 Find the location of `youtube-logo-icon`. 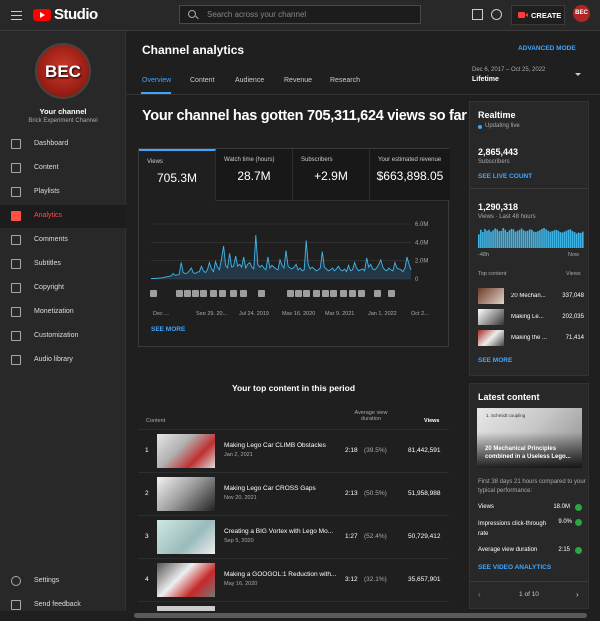

youtube-logo-icon is located at coordinates (42, 15).